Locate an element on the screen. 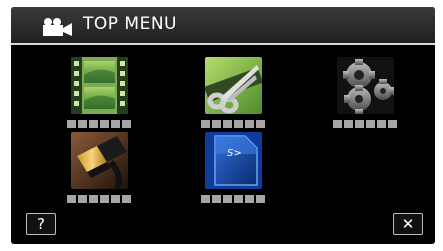 This screenshot has width=443, height=251. scissors-icon is located at coordinates (233, 85).